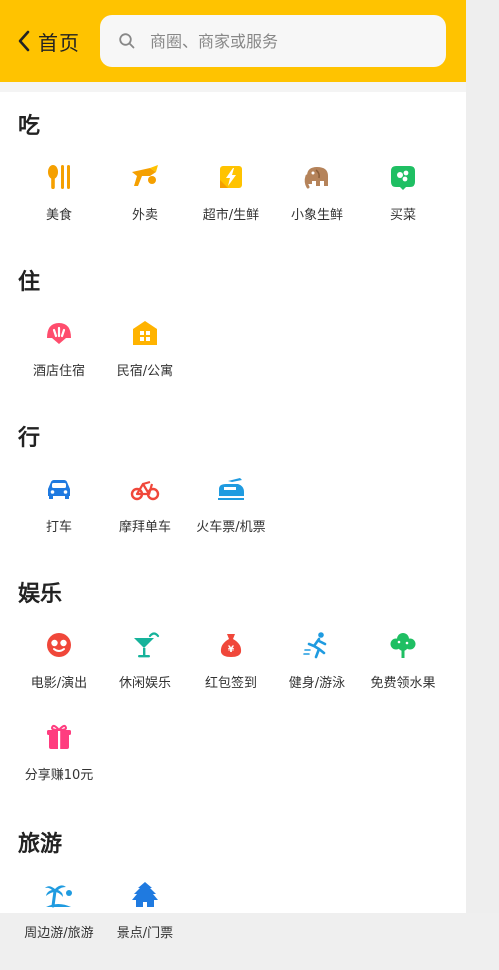 The image size is (499, 970). I want to click on category-item-food: 美食, so click(59, 197).